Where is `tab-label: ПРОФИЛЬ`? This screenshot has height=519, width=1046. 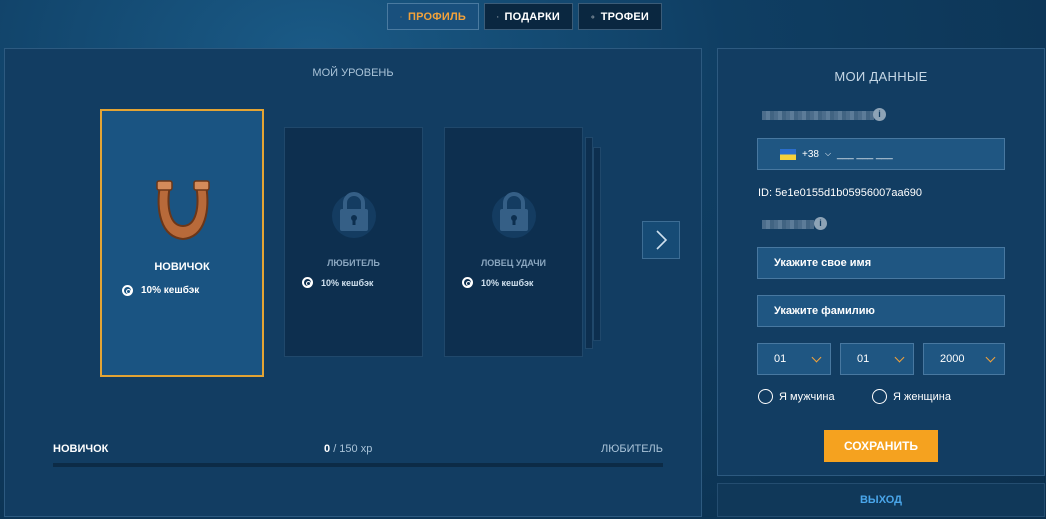 tab-label: ПРОФИЛЬ is located at coordinates (437, 16).